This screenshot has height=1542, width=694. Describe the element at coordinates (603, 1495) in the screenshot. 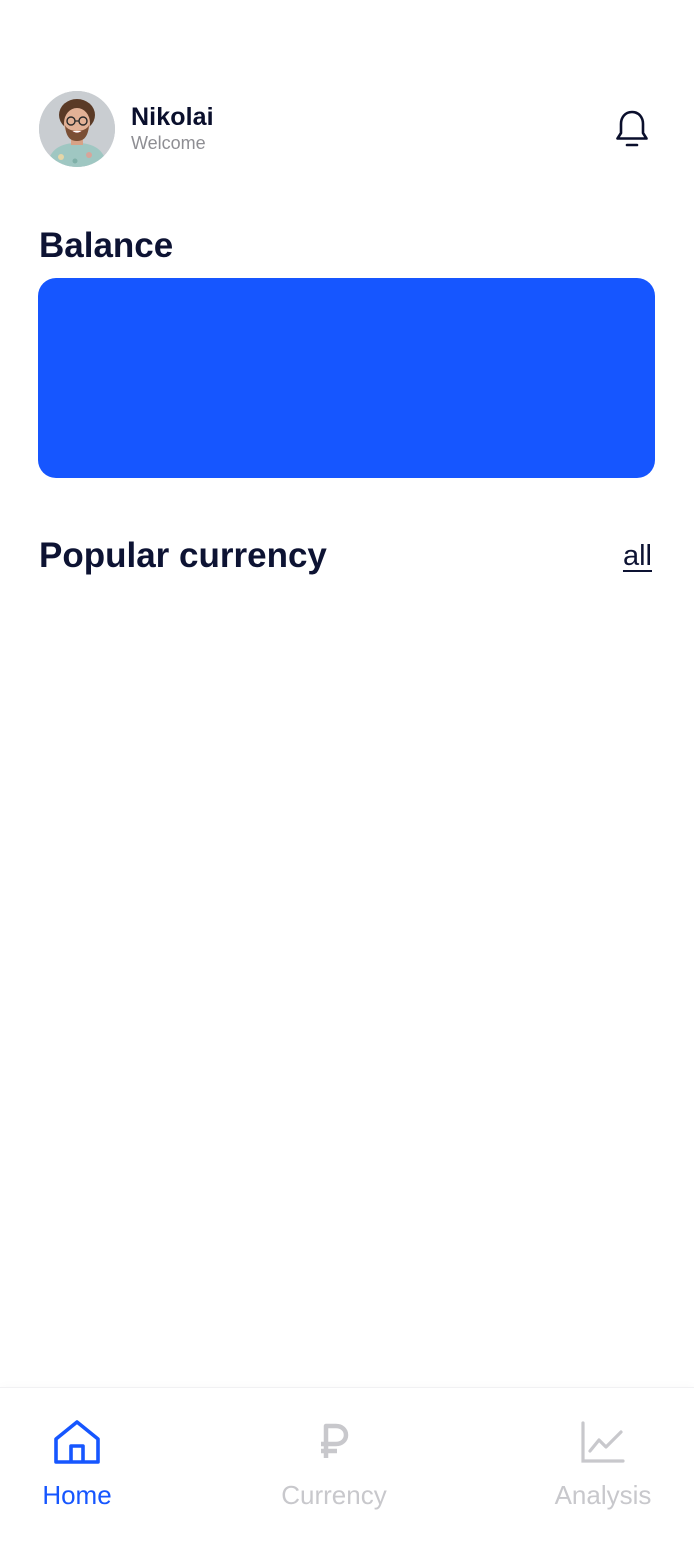

I see `nav-analysis-label: Analysis` at that location.